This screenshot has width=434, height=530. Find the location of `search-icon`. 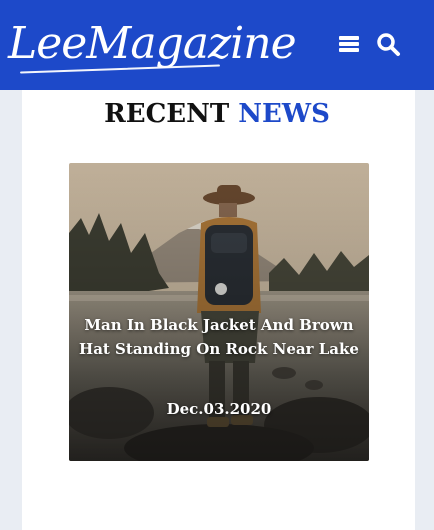

search-icon is located at coordinates (388, 44).